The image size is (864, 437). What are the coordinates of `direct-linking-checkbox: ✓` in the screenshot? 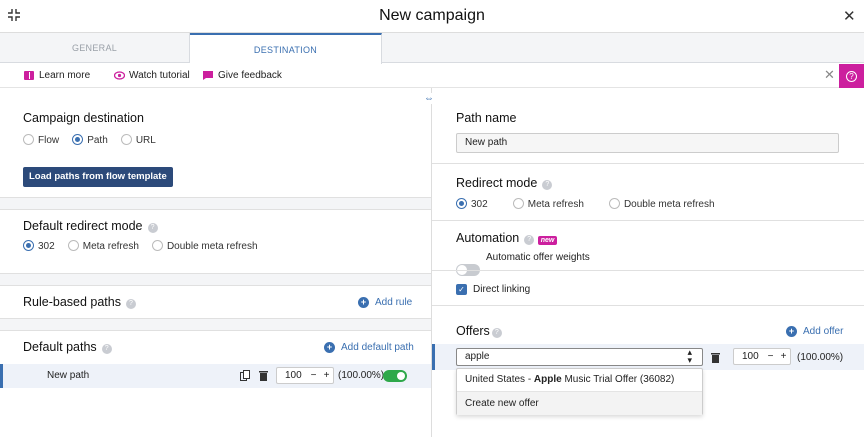 It's located at (461, 289).